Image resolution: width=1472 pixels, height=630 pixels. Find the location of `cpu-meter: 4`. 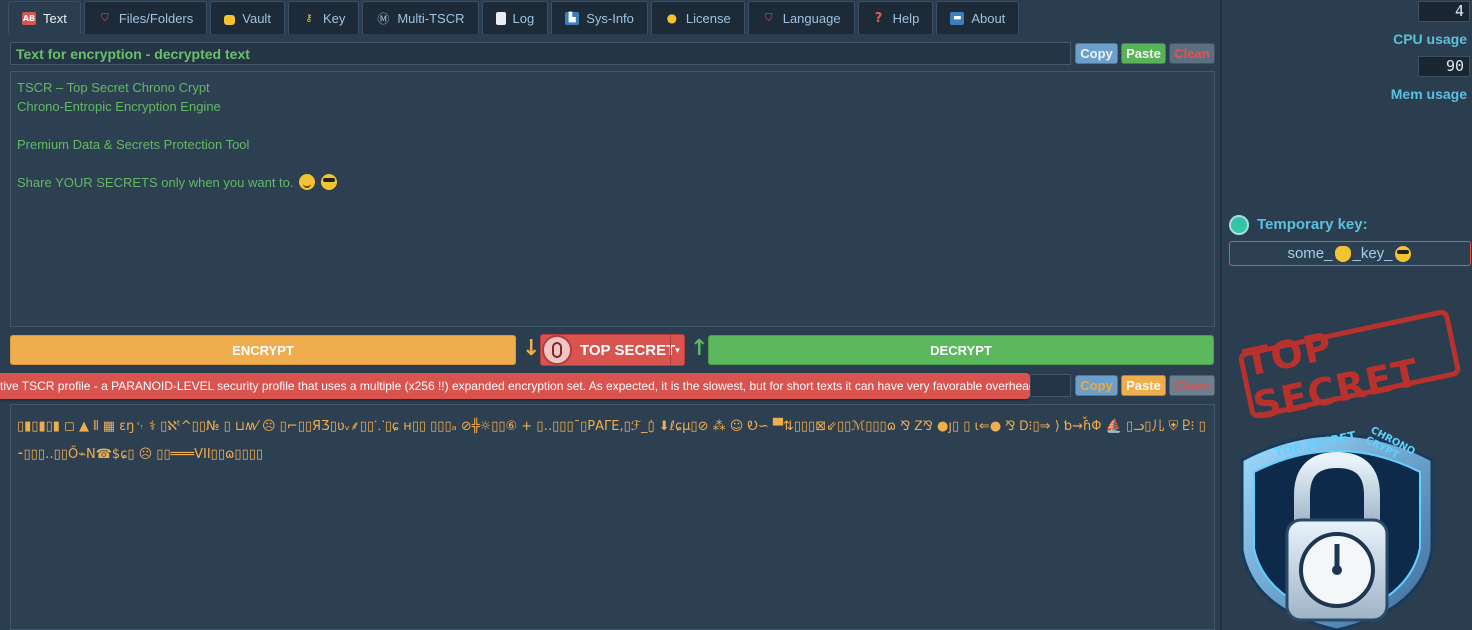

cpu-meter: 4 is located at coordinates (1444, 11).